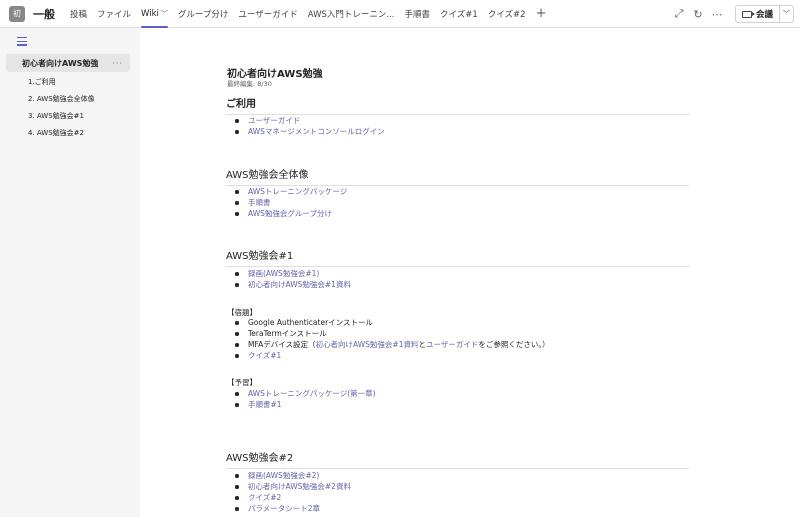 This screenshot has height=517, width=800. I want to click on tab-group-split: グループ分け, so click(203, 14).